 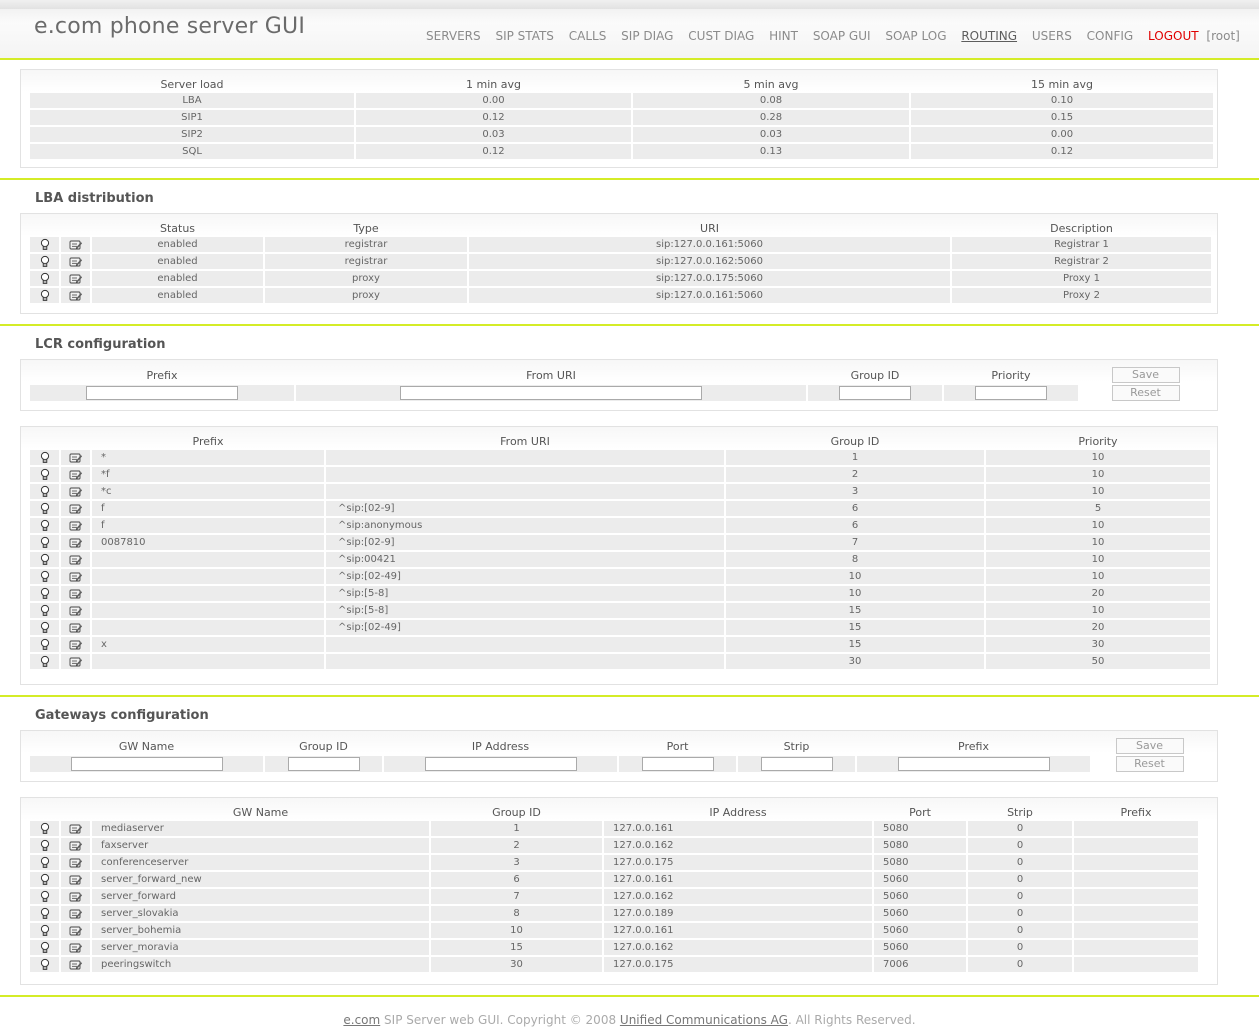 What do you see at coordinates (1145, 393) in the screenshot?
I see `lcr-reset-button: Reset` at bounding box center [1145, 393].